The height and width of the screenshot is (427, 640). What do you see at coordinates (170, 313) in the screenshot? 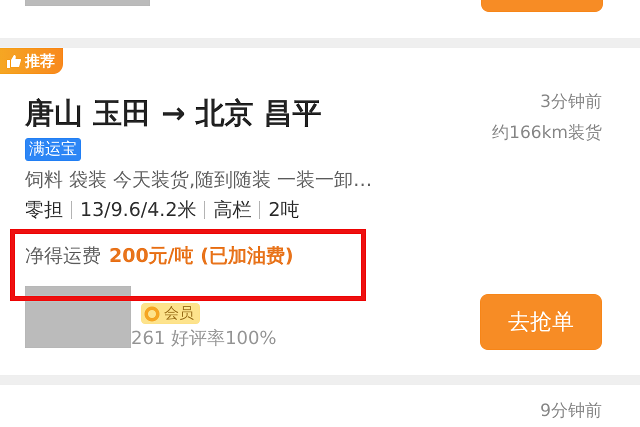
I see `member-badge: 会员` at bounding box center [170, 313].